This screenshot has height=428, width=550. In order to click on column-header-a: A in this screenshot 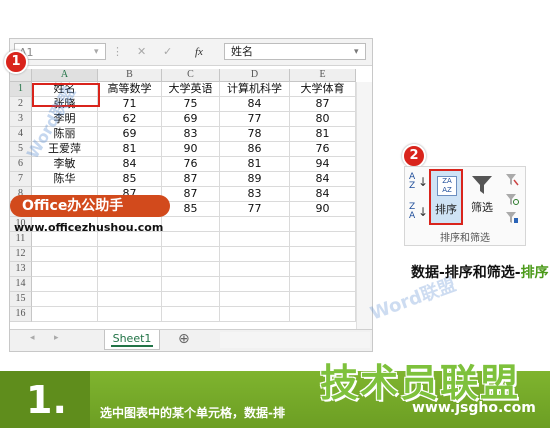, I will do `click(65, 75)`.